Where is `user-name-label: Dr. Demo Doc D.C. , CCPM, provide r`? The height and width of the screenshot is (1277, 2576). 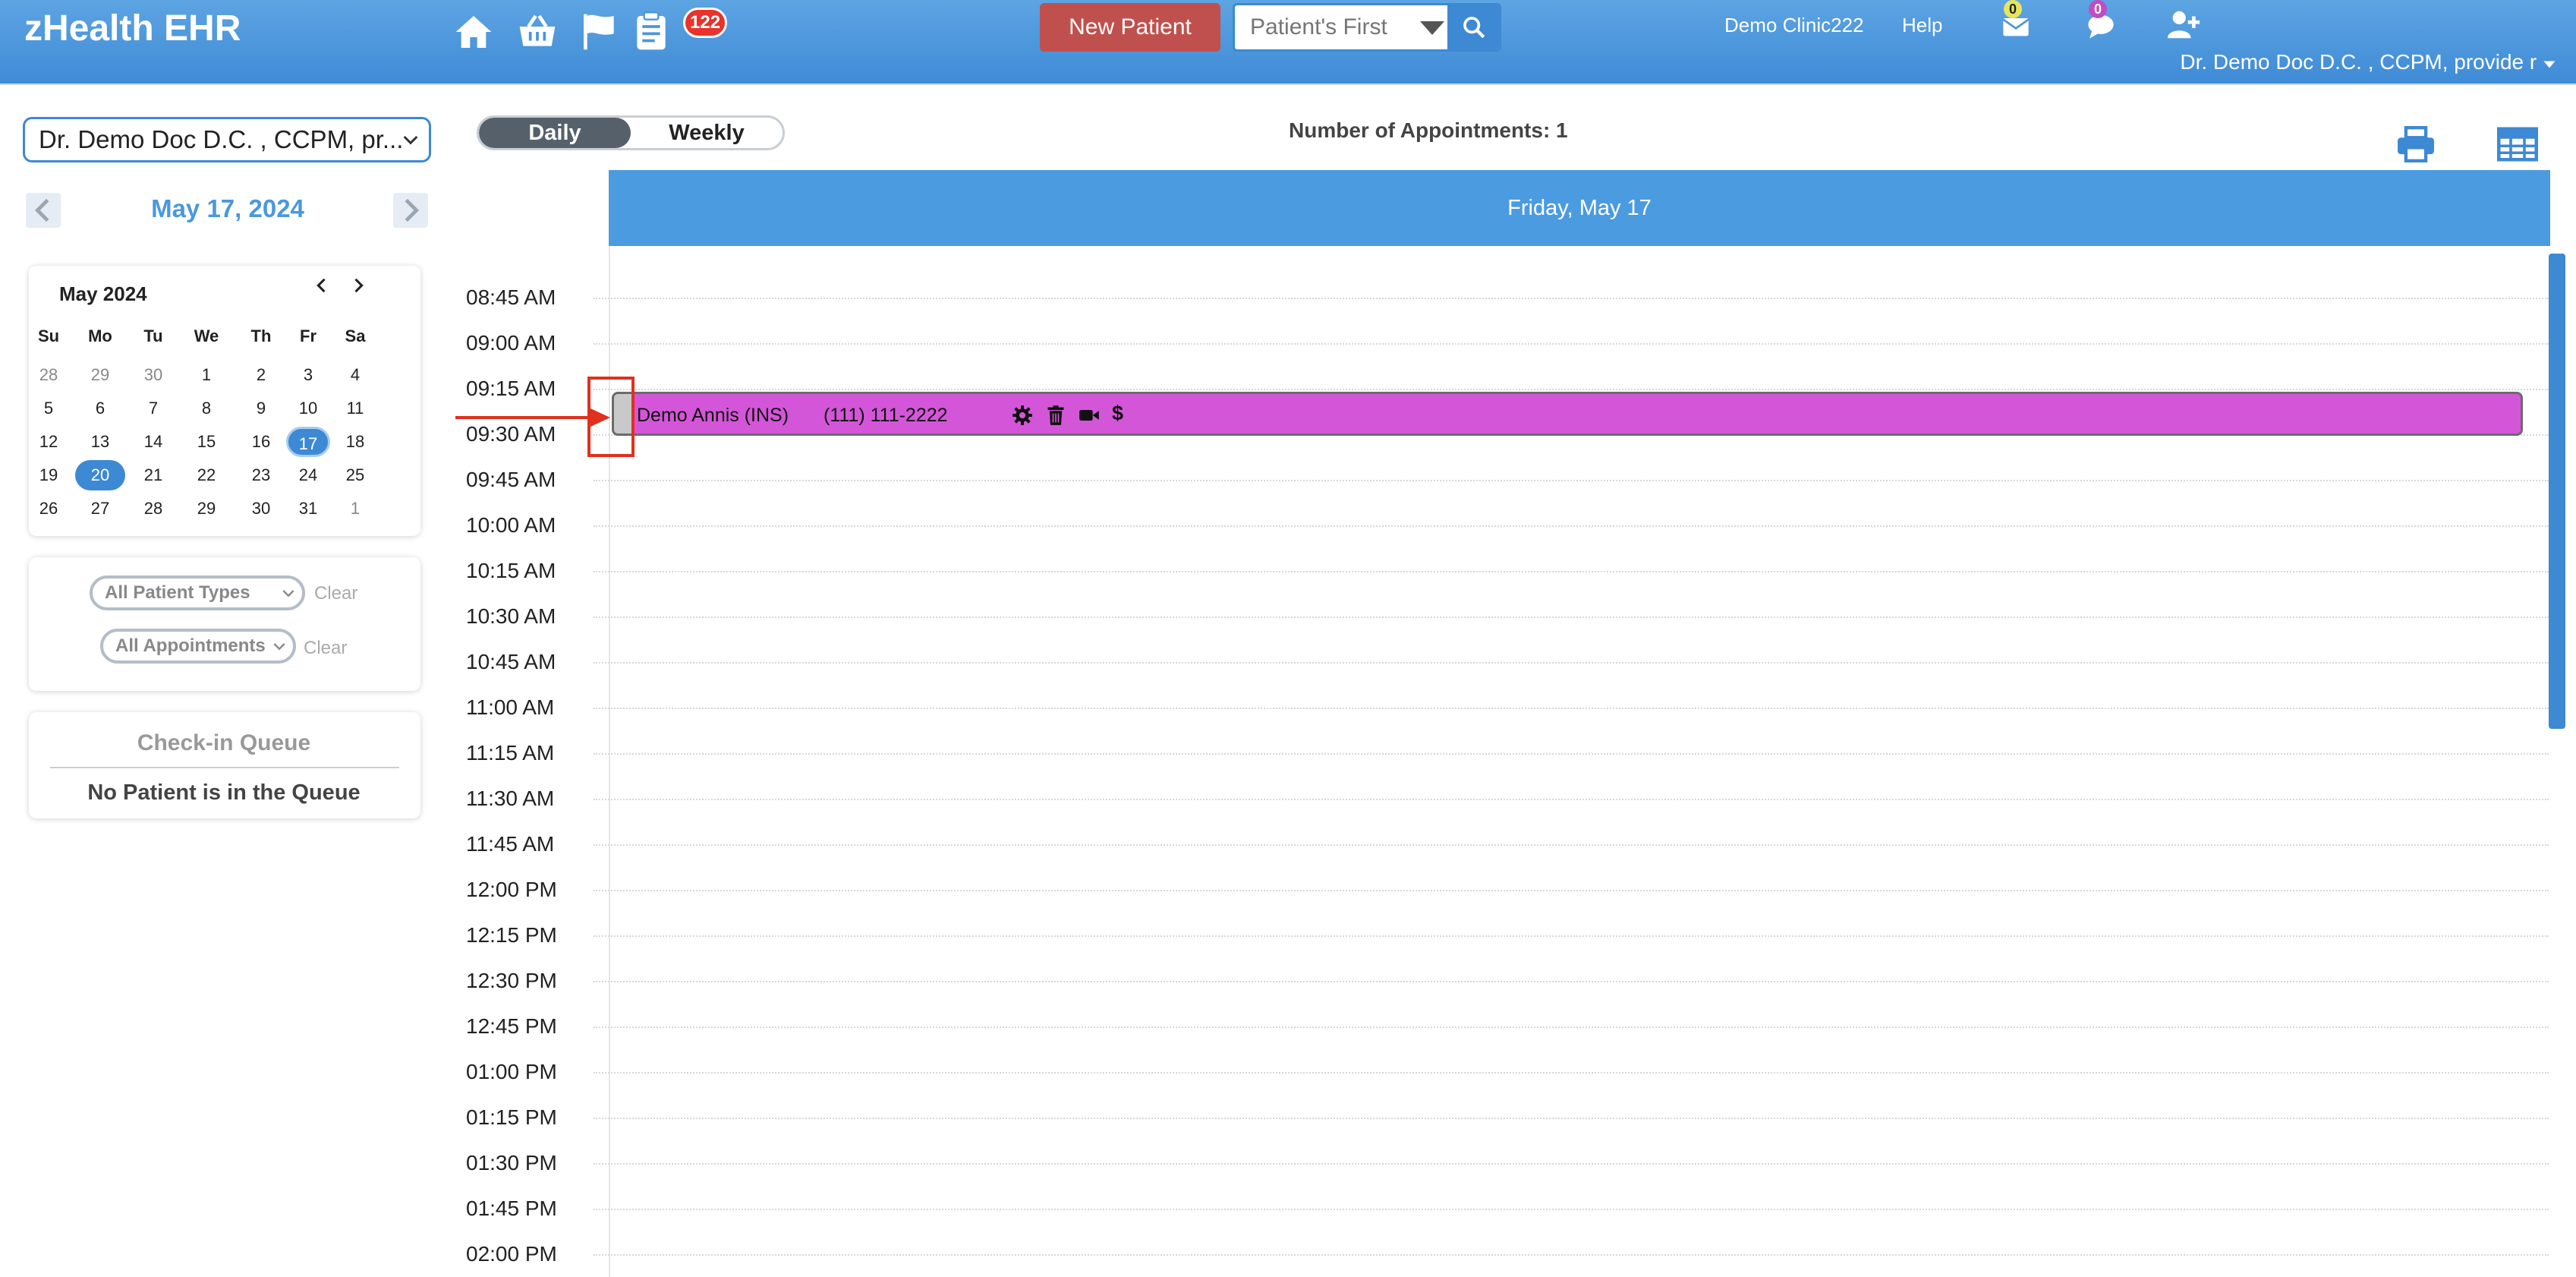 user-name-label: Dr. Demo Doc D.C. , CCPM, provide r is located at coordinates (2358, 62).